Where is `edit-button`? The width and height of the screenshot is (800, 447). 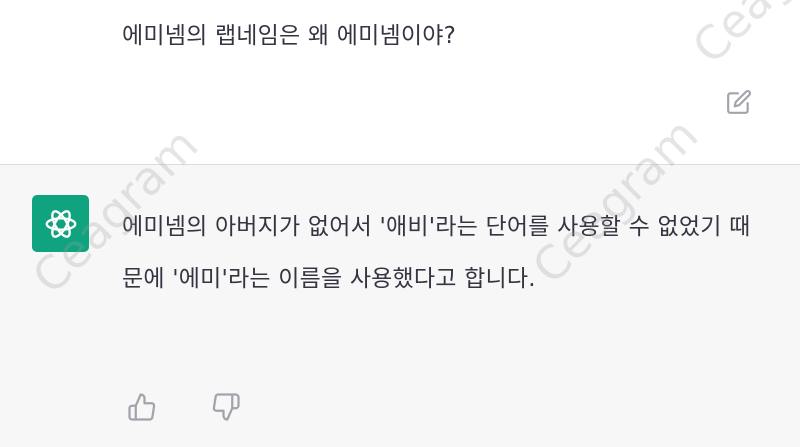
edit-button is located at coordinates (739, 102).